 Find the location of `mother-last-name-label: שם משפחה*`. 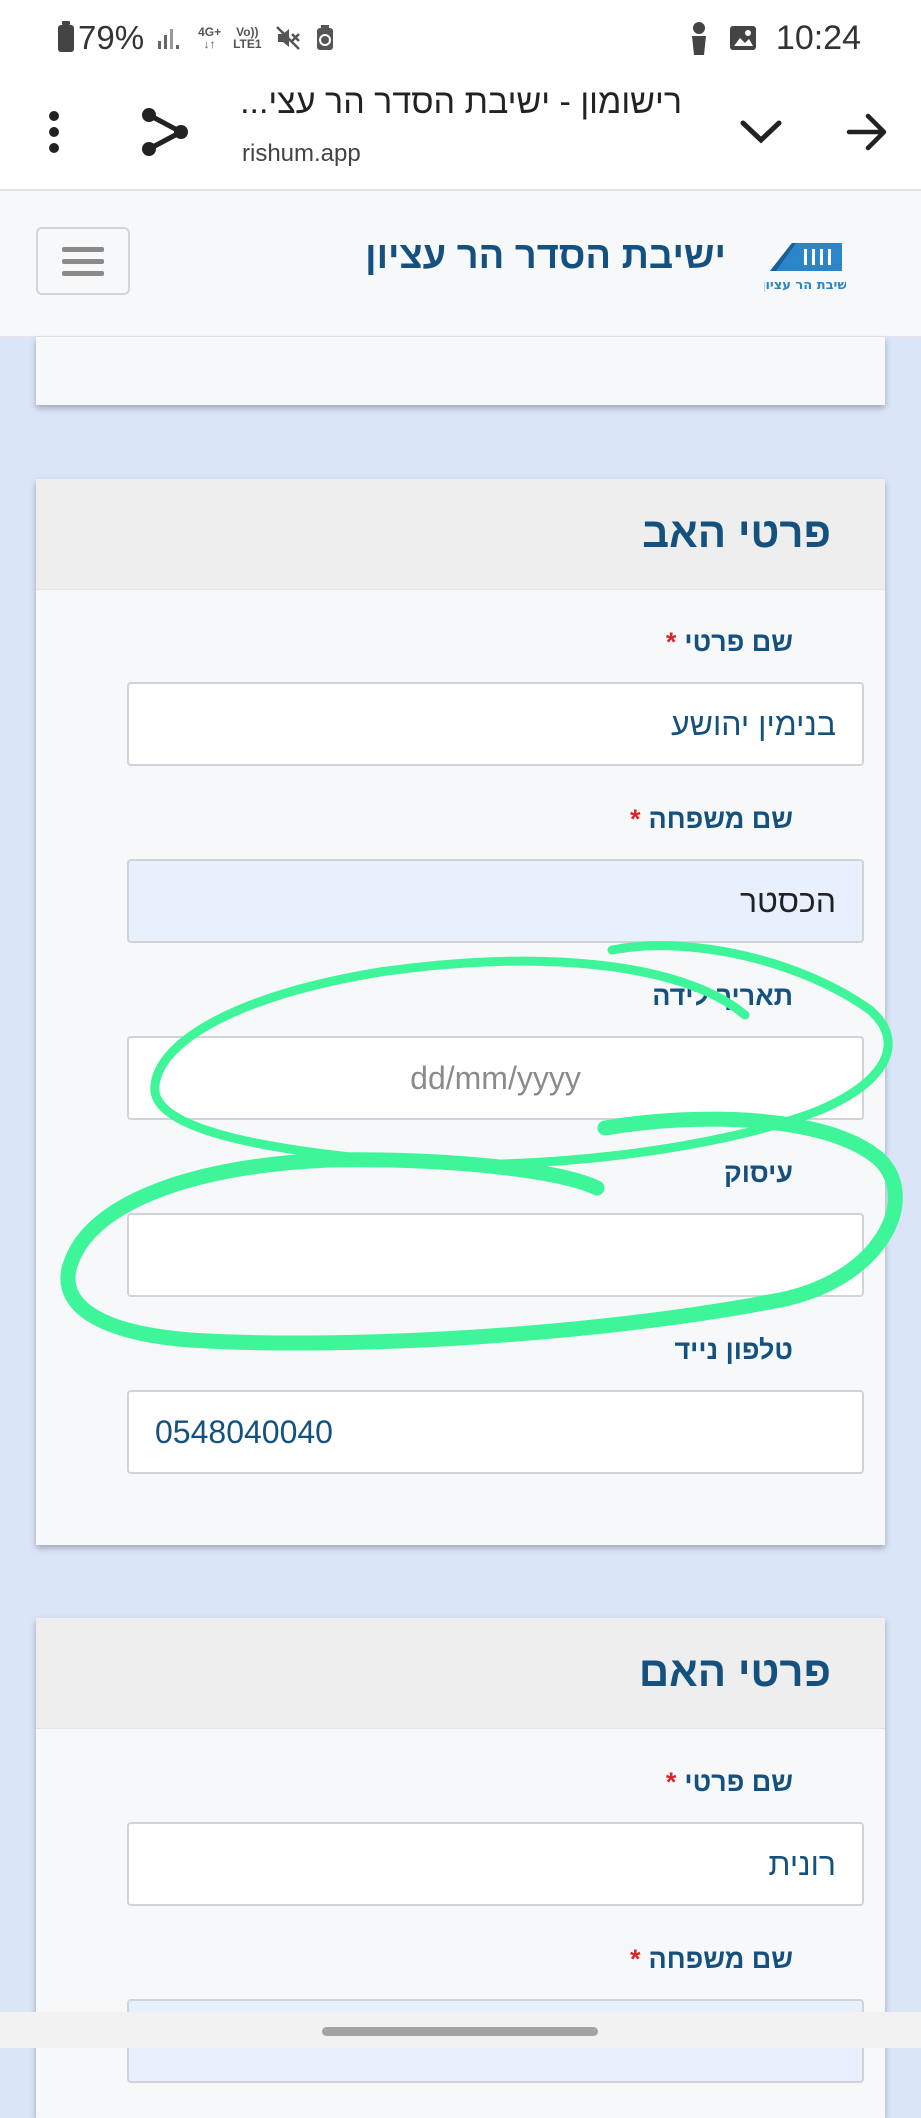

mother-last-name-label: שם משפחה* is located at coordinates (711, 1959).